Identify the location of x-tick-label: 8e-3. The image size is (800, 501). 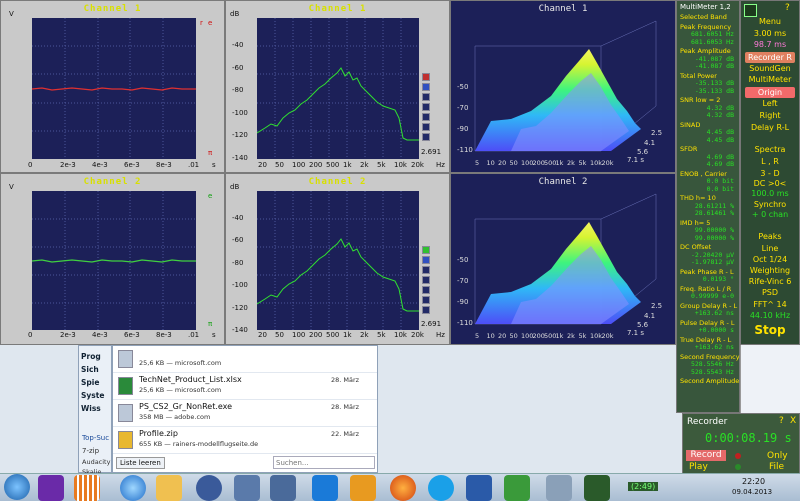
(164, 335).